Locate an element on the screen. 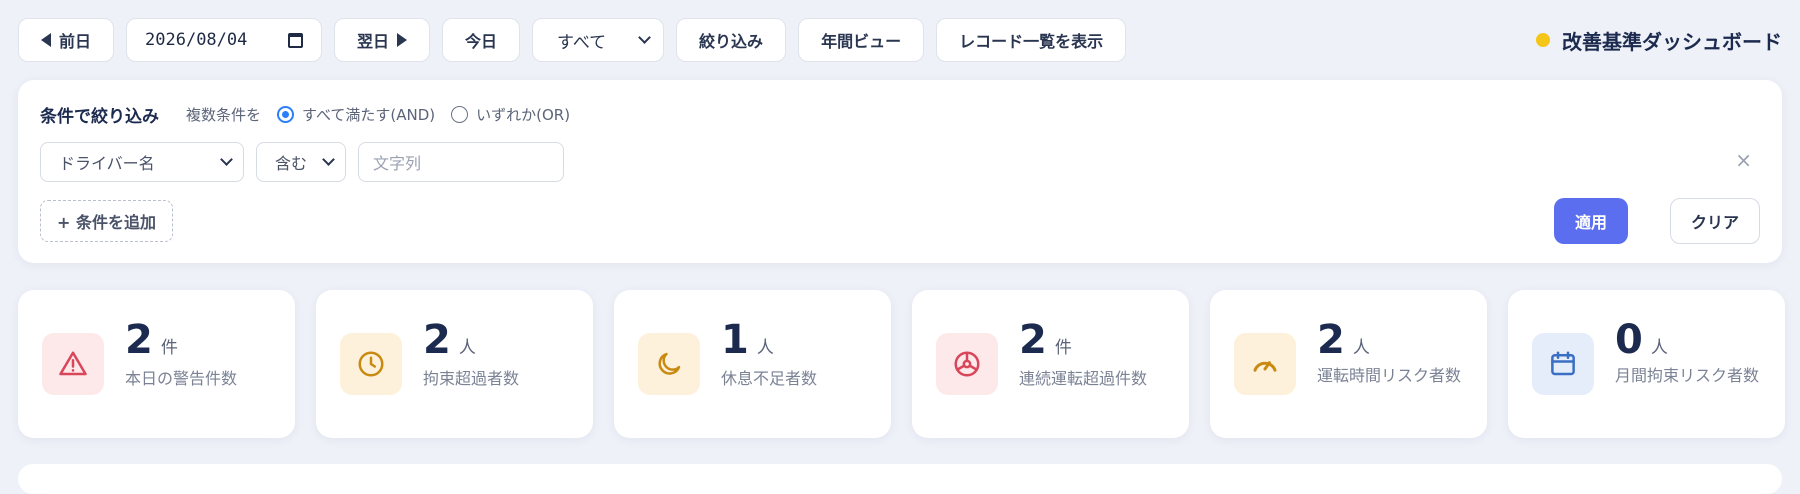 The width and height of the screenshot is (1800, 494). app-brand: 改善基準ダッシュボード is located at coordinates (1659, 40).